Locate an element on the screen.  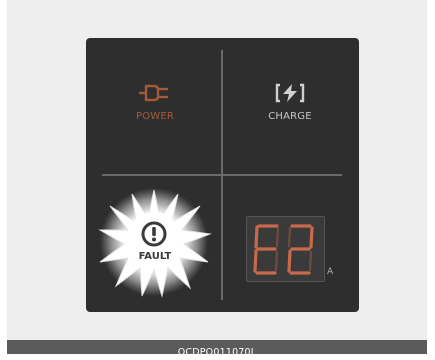
panel-divider-horizontal is located at coordinates (222, 175).